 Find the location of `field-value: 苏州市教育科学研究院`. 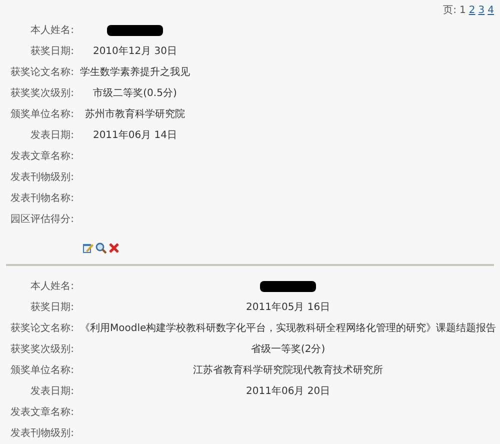

field-value: 苏州市教育科学研究院 is located at coordinates (135, 114).